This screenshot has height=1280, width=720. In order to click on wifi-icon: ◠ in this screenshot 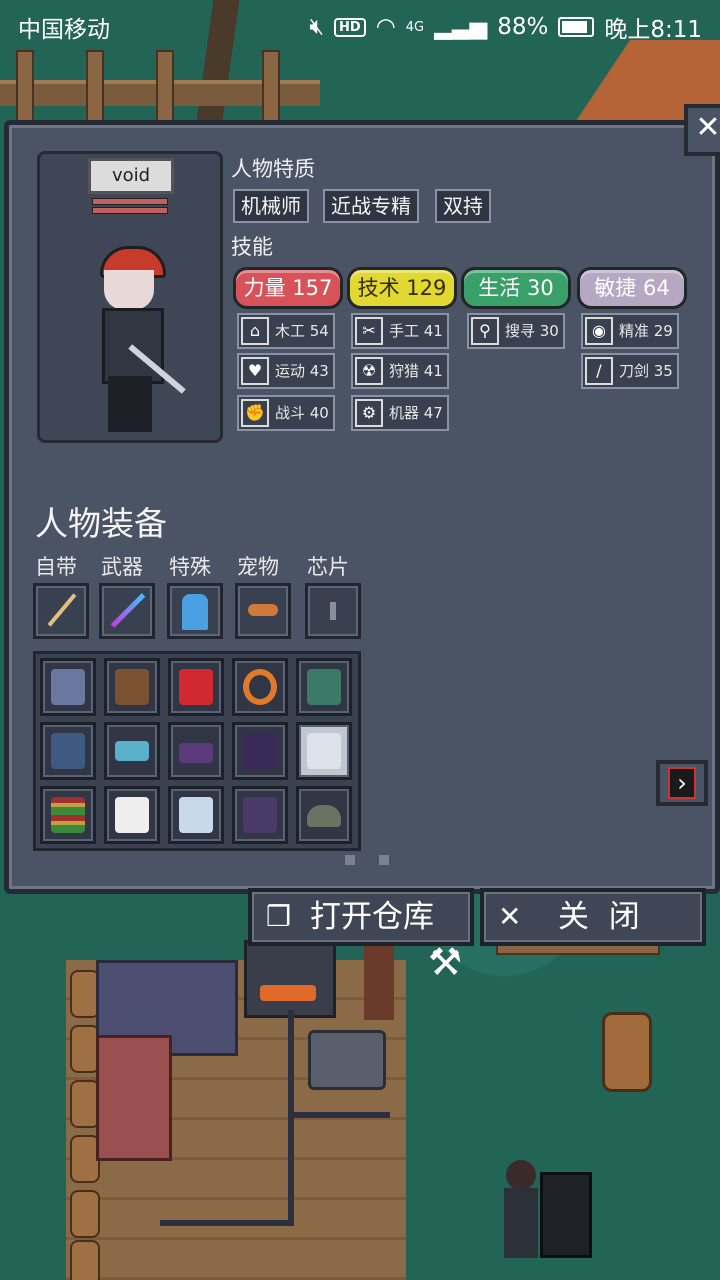, I will do `click(385, 27)`.